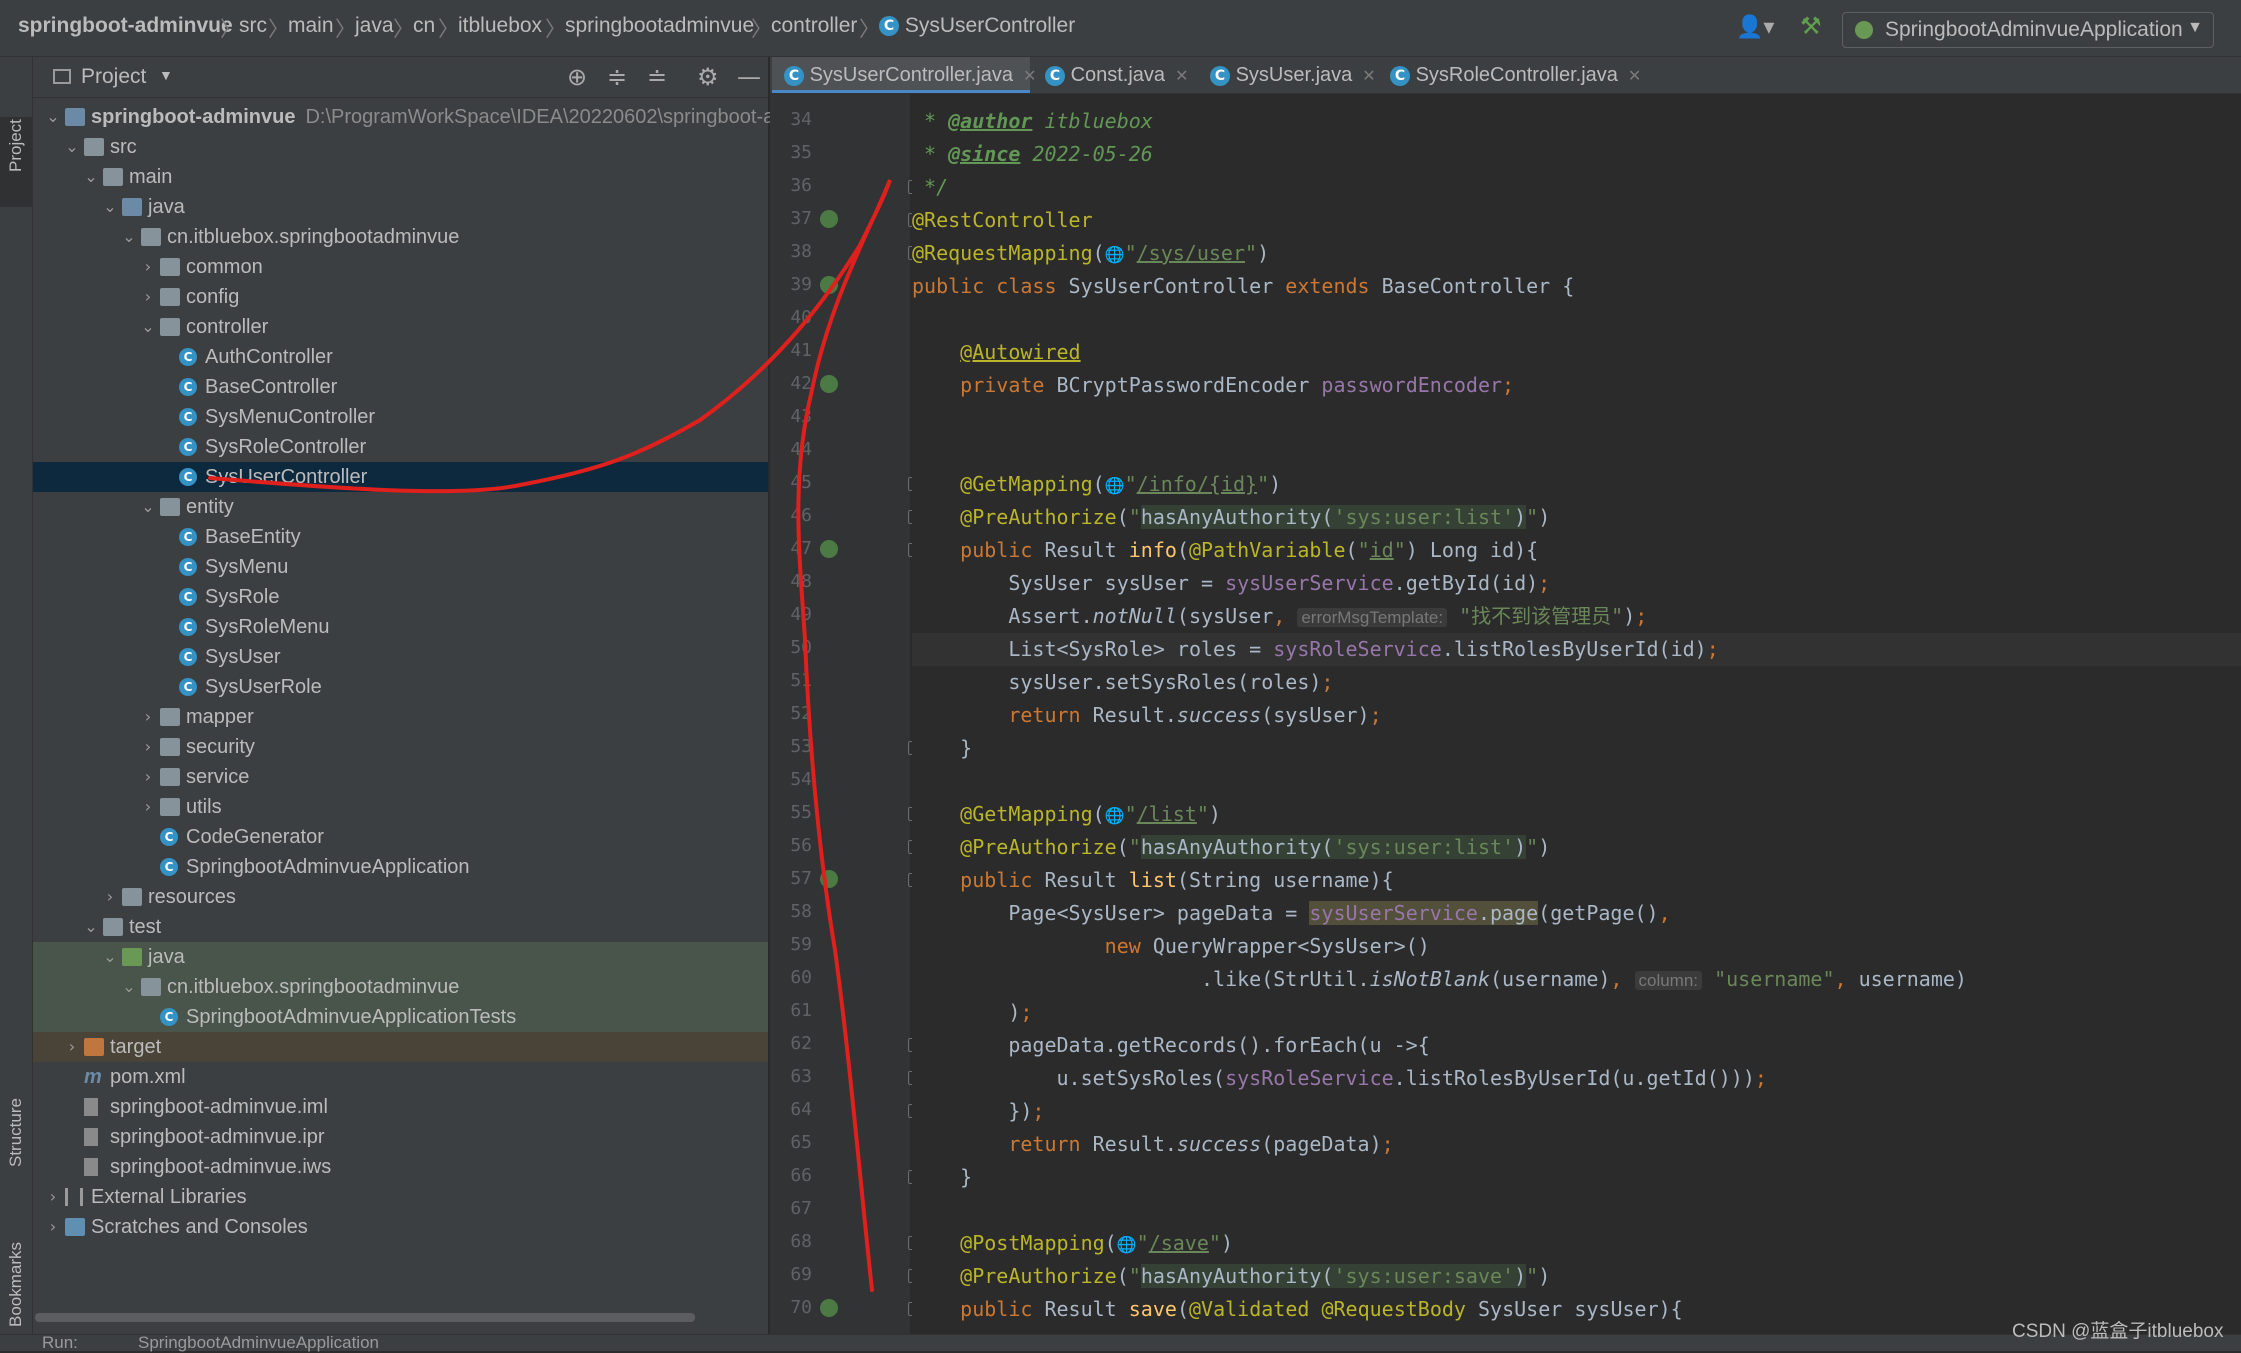 The width and height of the screenshot is (2241, 1353). Describe the element at coordinates (577, 77) in the screenshot. I see `locate-icon: ⊕` at that location.